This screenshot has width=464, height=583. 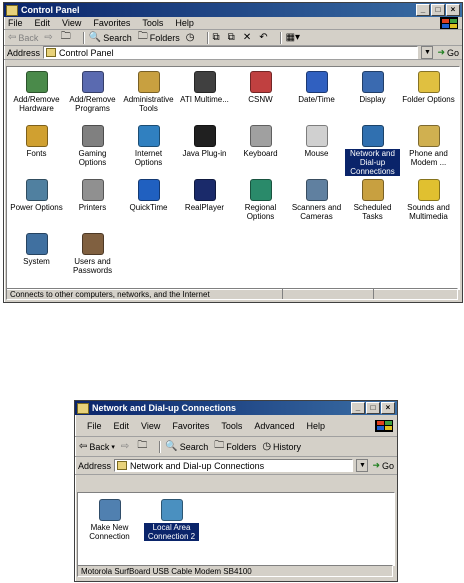 I want to click on tasks-icon, so click(x=372, y=190).